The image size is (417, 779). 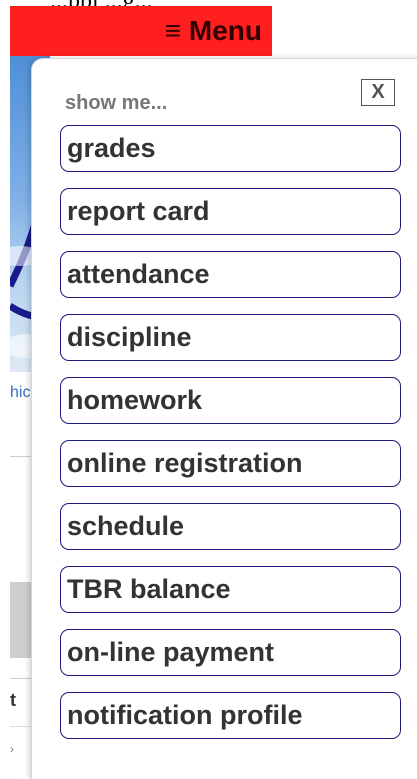 I want to click on menu-item-notification-profile: notification profile, so click(x=230, y=715).